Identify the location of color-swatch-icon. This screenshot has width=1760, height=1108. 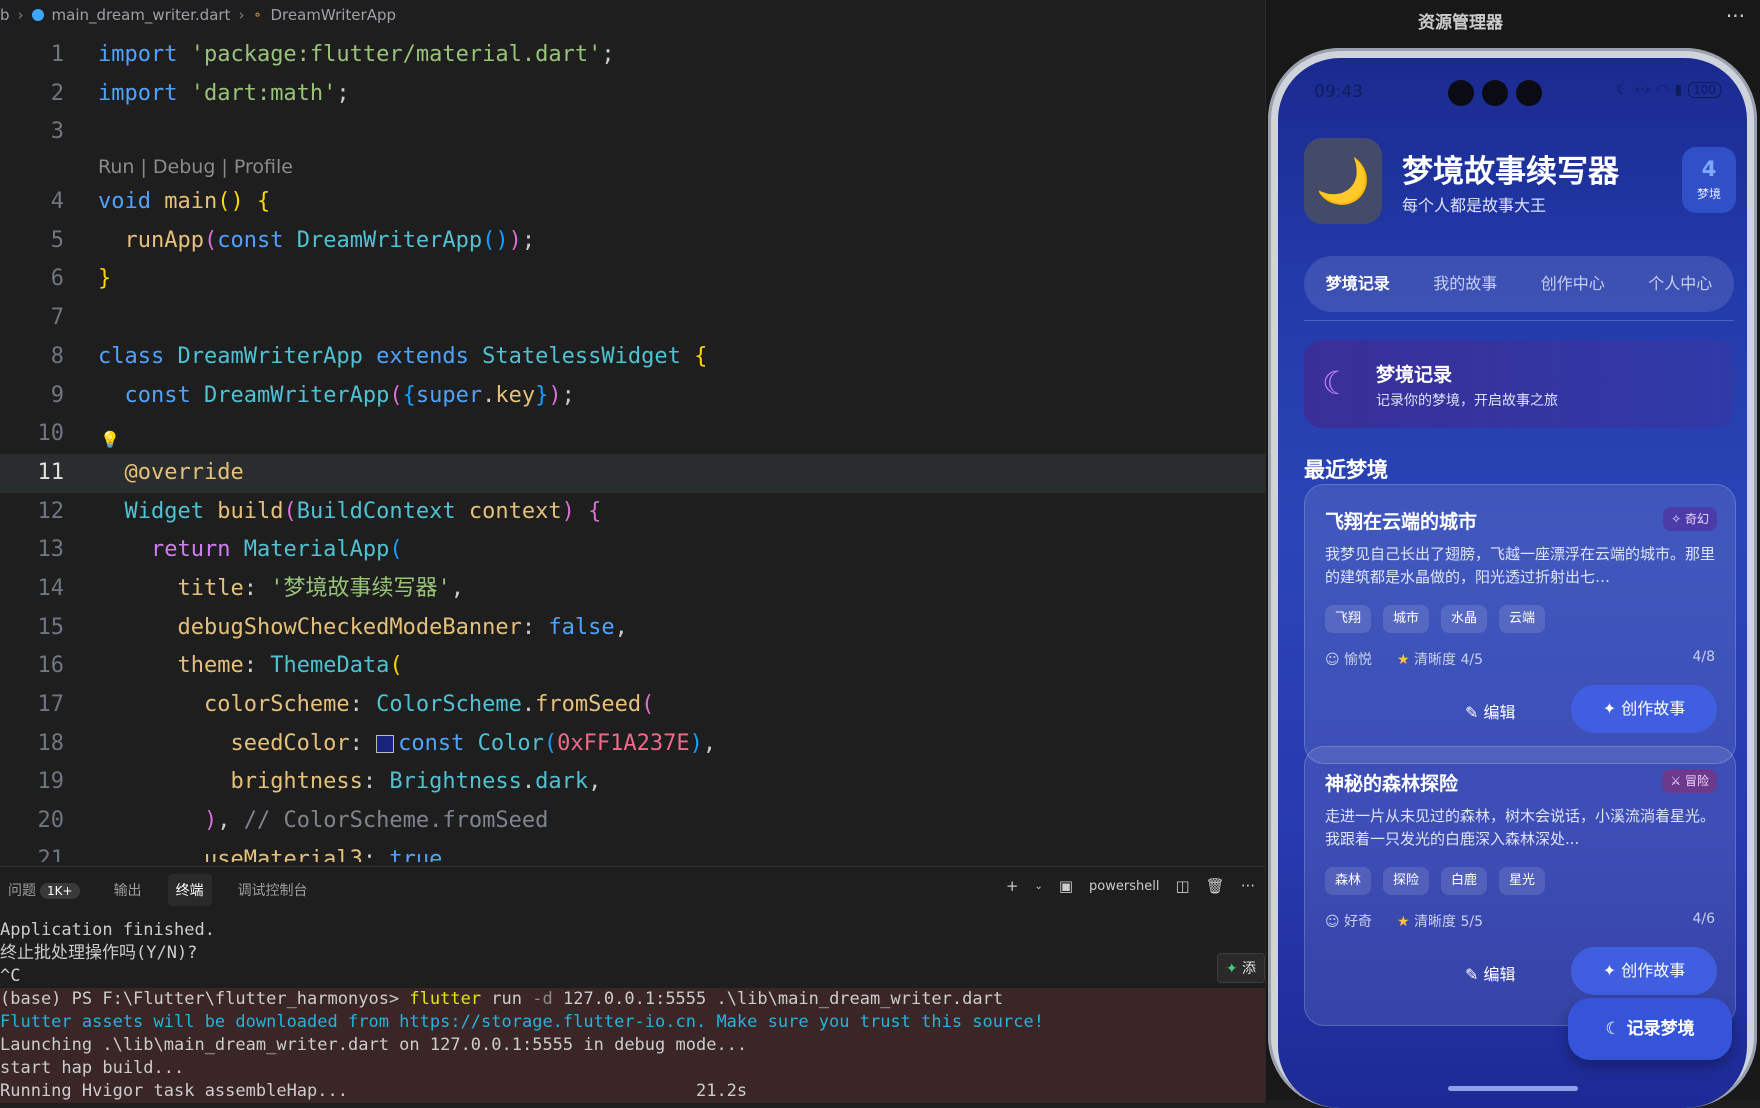
(385, 743).